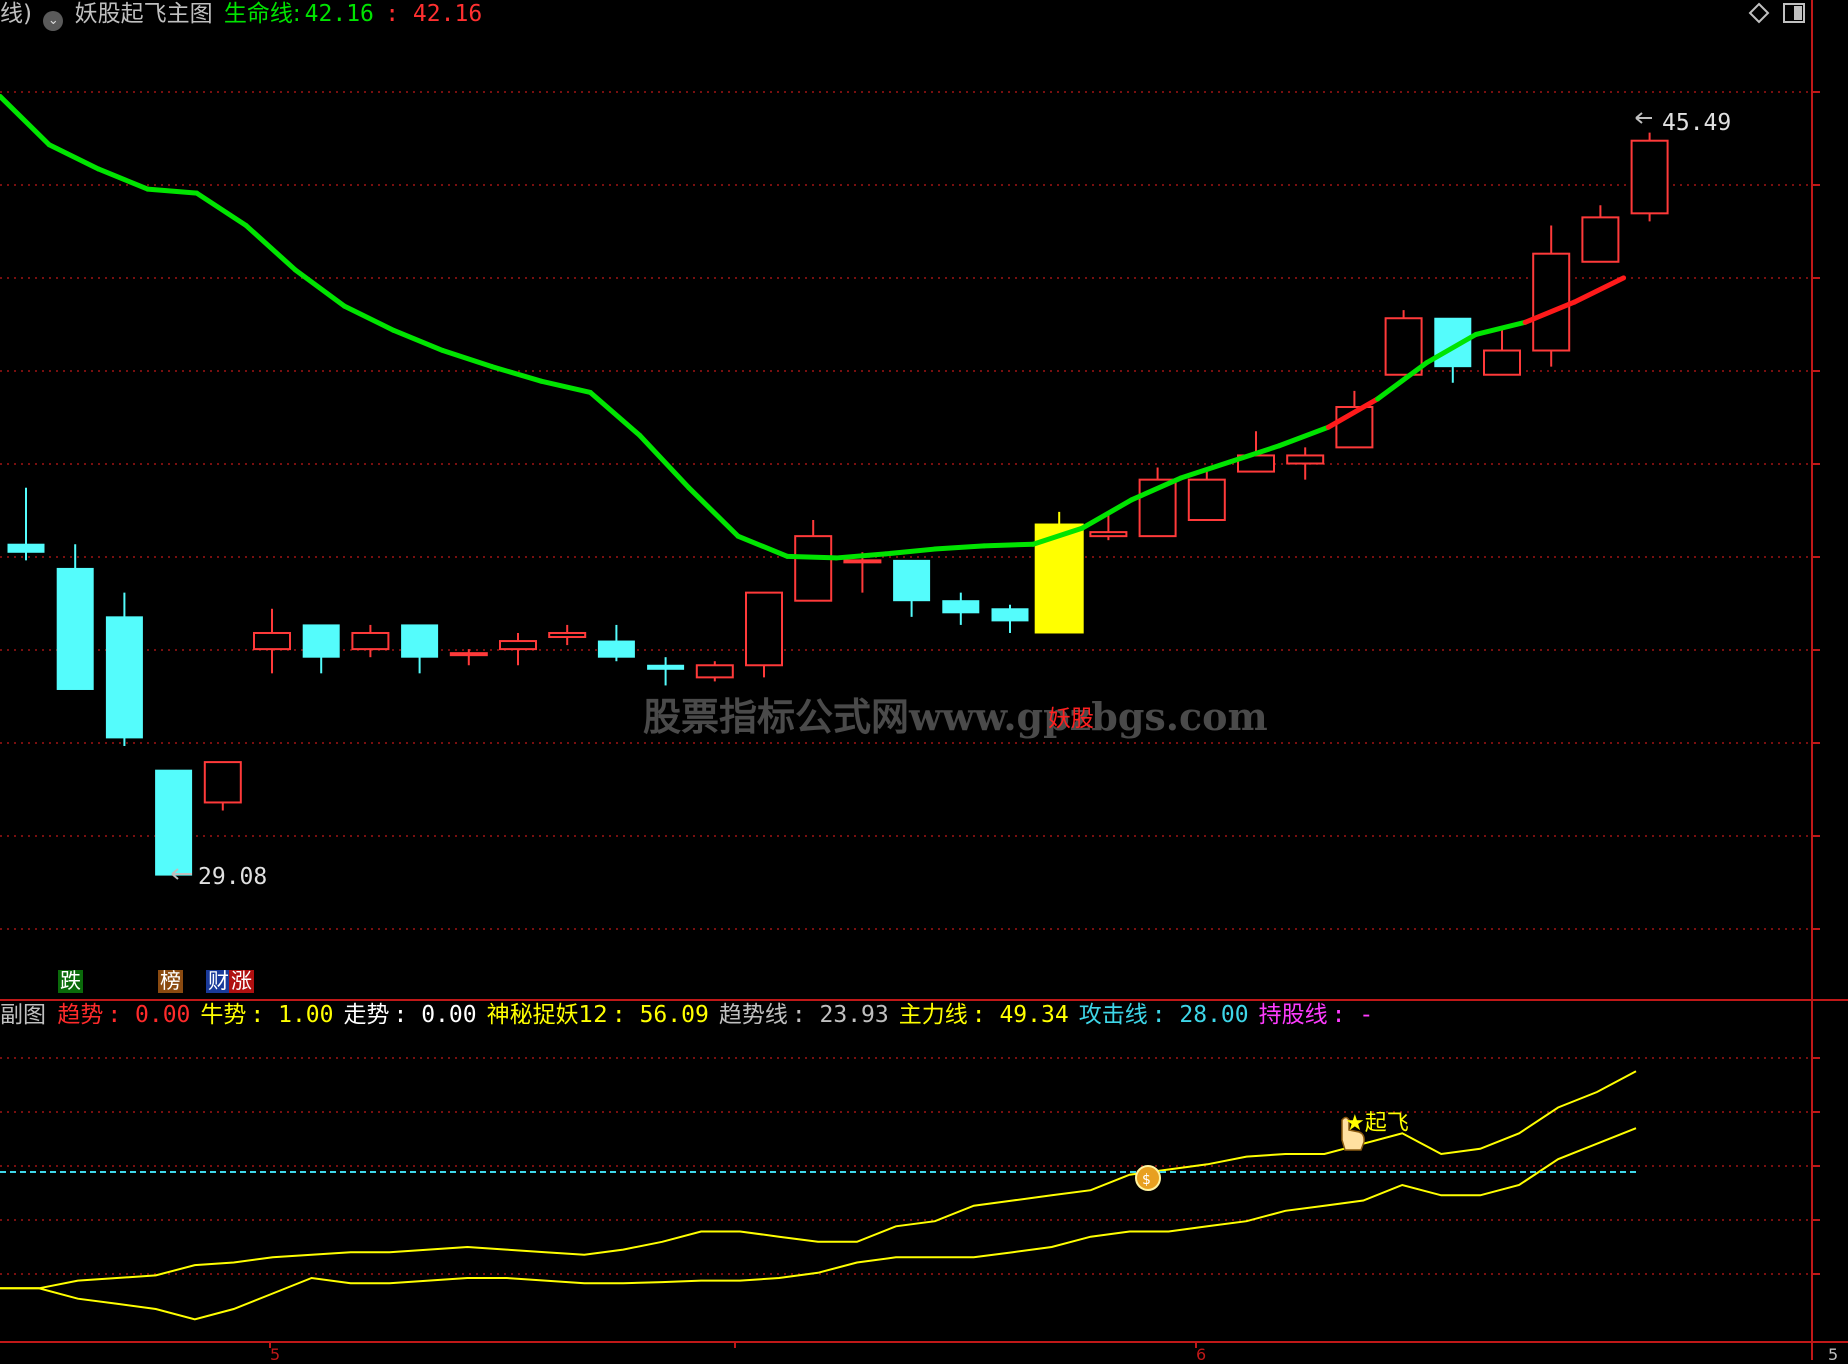  I want to click on panel-toggle-icon, so click(1794, 13).